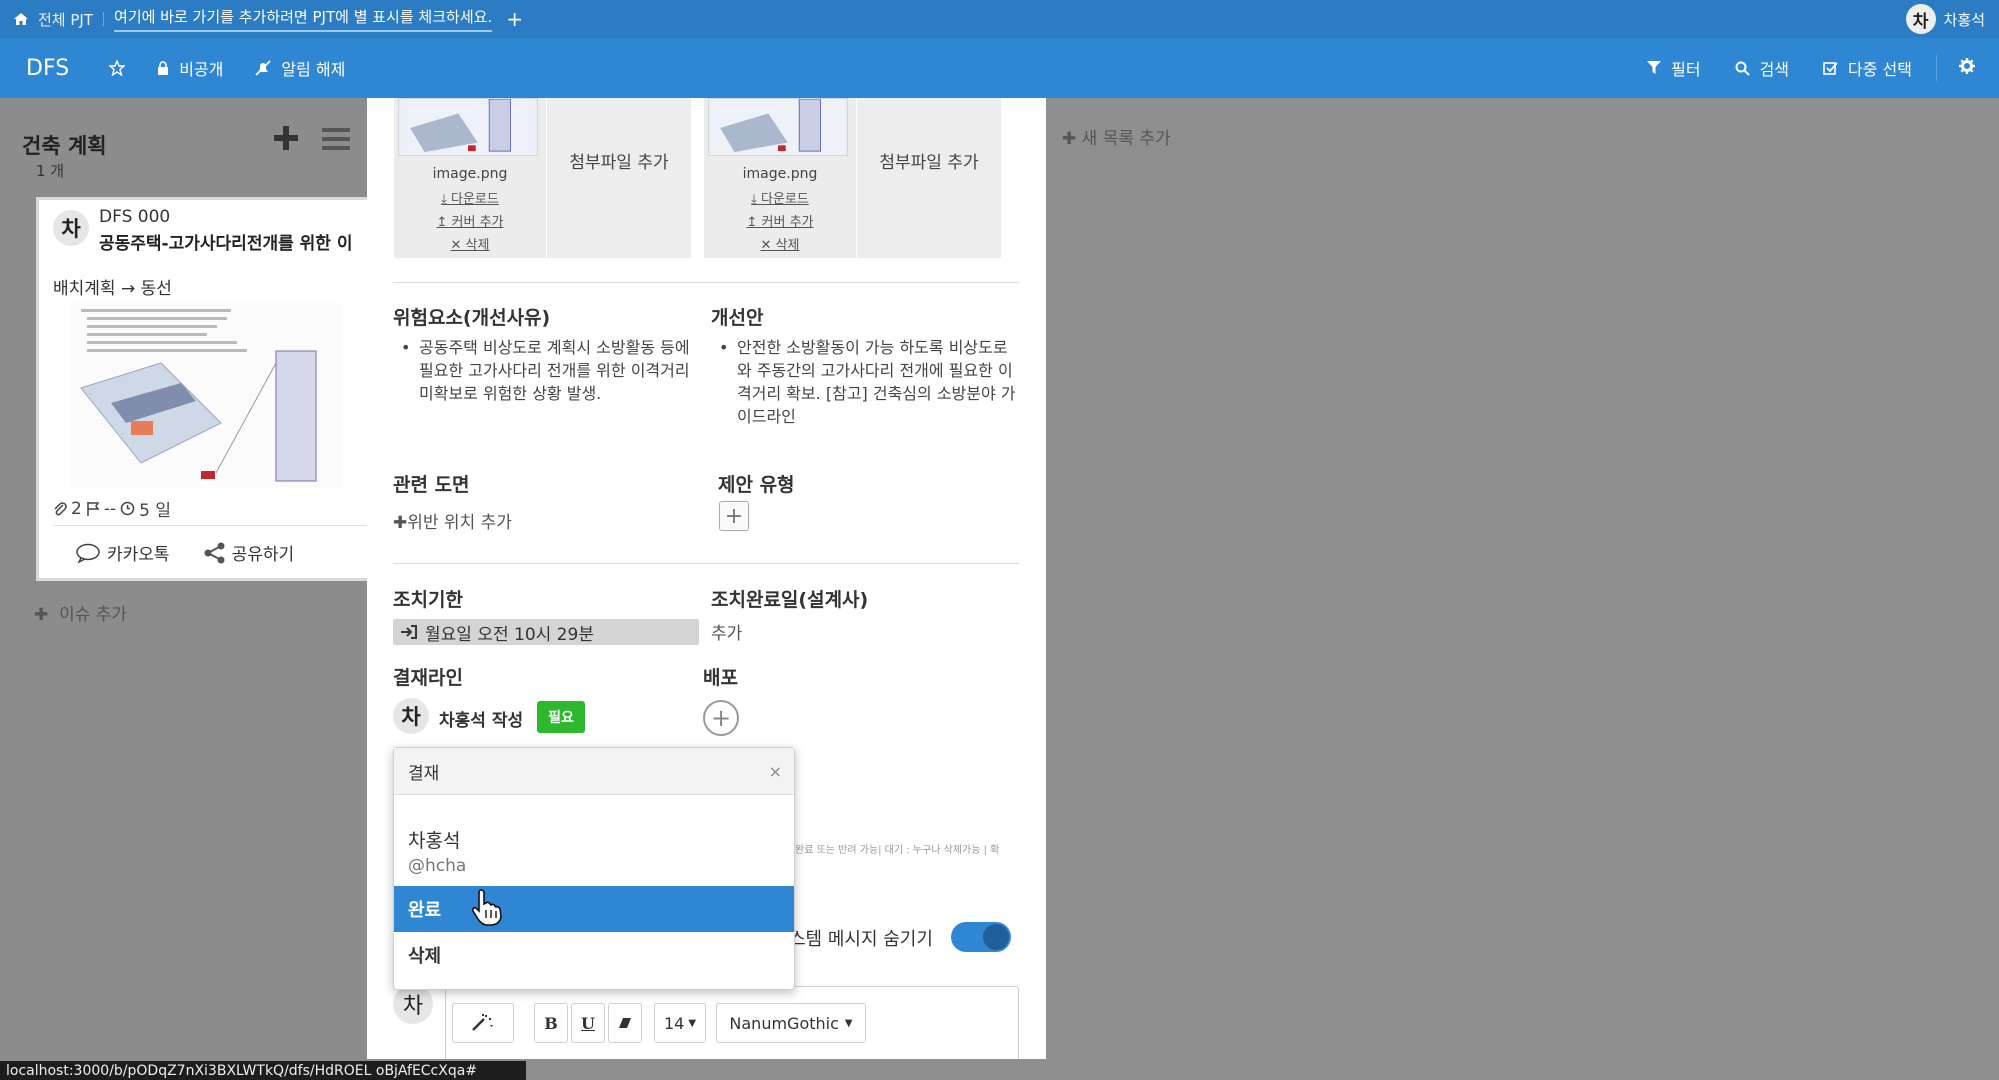 The image size is (1999, 1080). Describe the element at coordinates (481, 718) in the screenshot. I see `approver-name: 차홍석 작성` at that location.